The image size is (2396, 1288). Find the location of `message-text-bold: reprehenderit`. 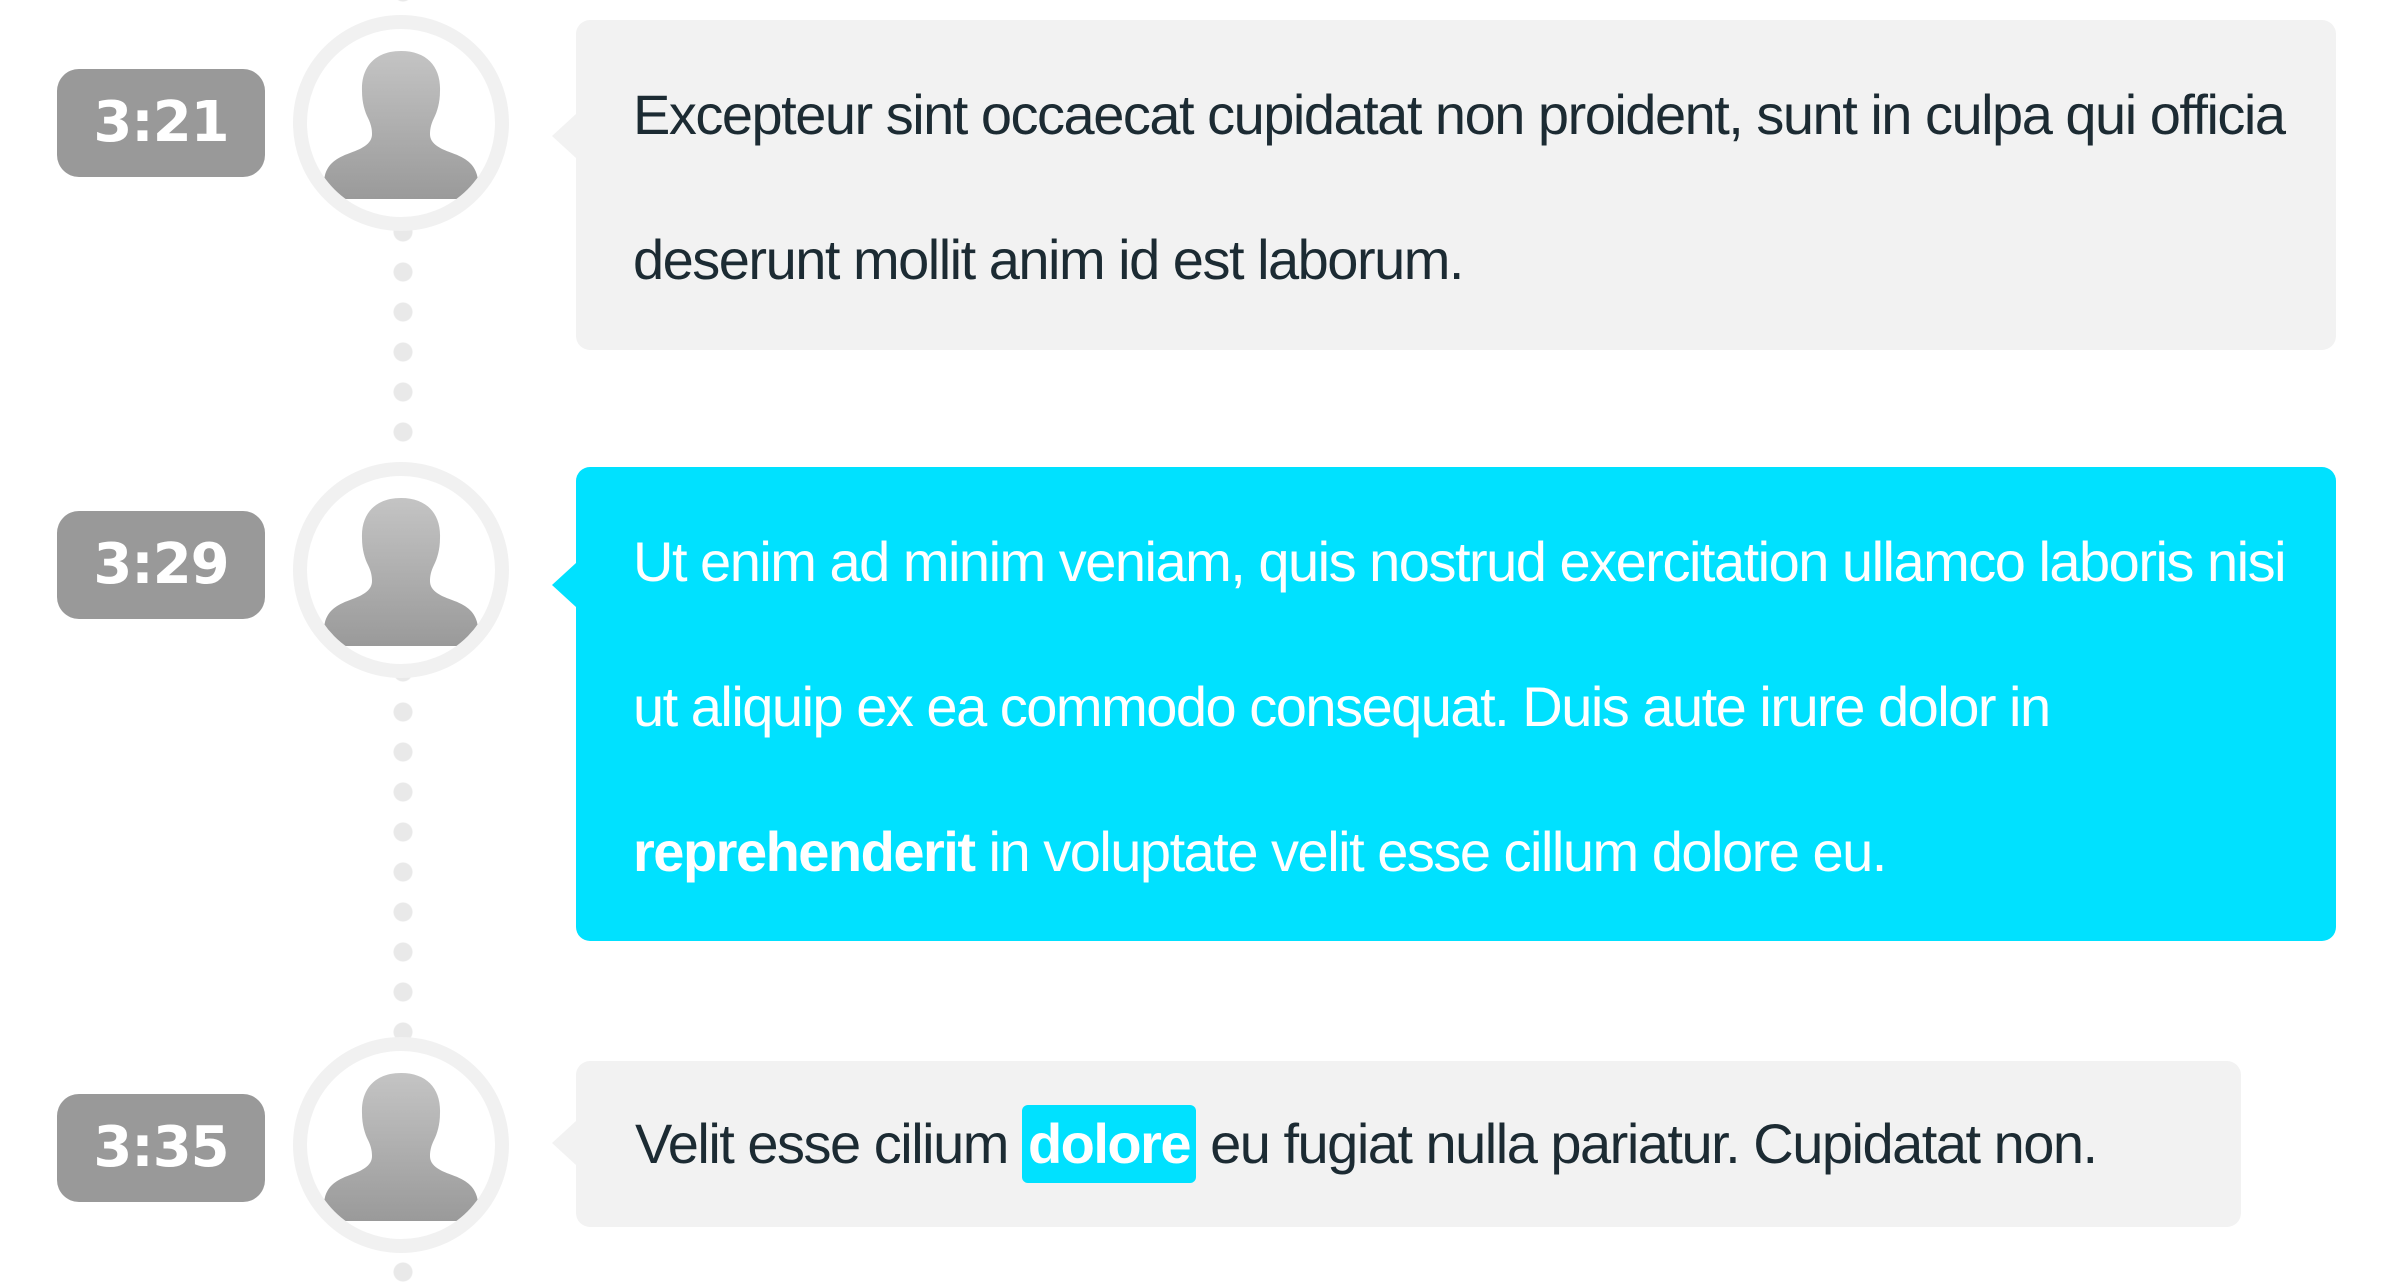

message-text-bold: reprehenderit is located at coordinates (804, 851).